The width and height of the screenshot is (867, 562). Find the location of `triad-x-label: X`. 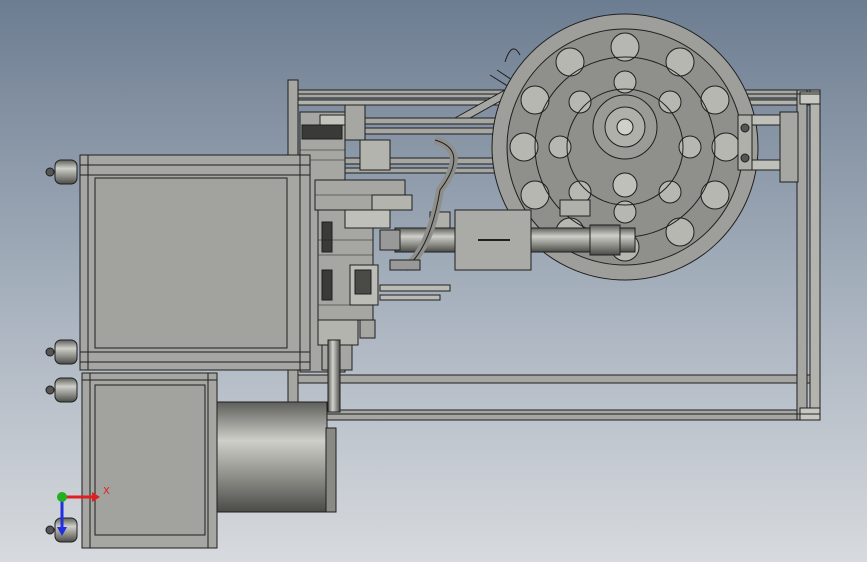

triad-x-label: X is located at coordinates (106, 491).